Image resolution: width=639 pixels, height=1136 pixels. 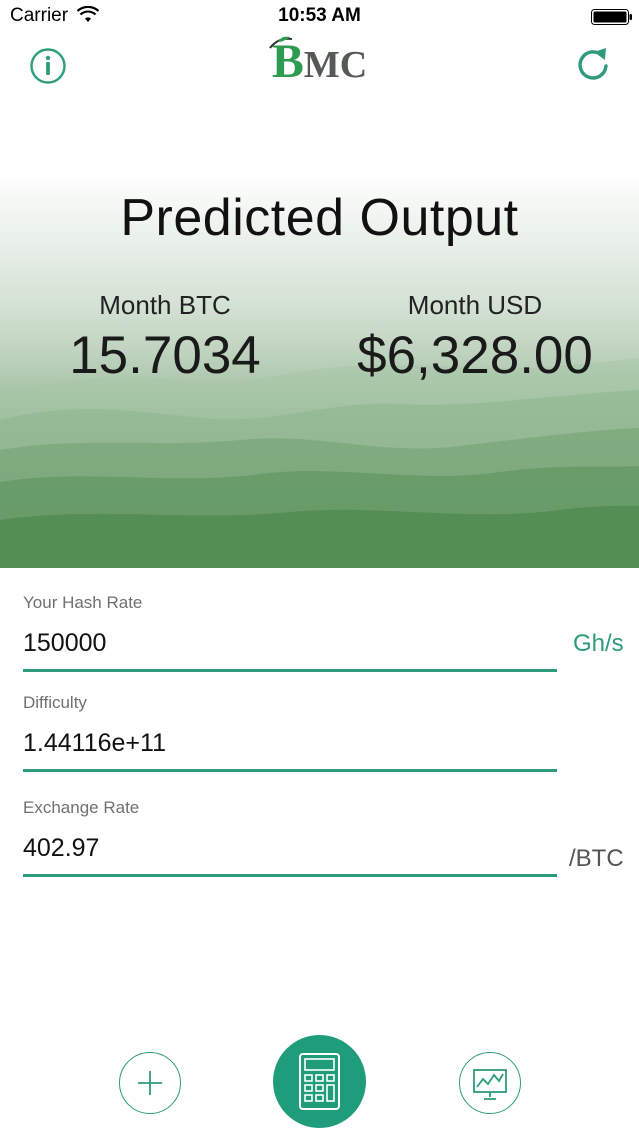 What do you see at coordinates (319, 218) in the screenshot?
I see `predicted-output-title: Predicted Output` at bounding box center [319, 218].